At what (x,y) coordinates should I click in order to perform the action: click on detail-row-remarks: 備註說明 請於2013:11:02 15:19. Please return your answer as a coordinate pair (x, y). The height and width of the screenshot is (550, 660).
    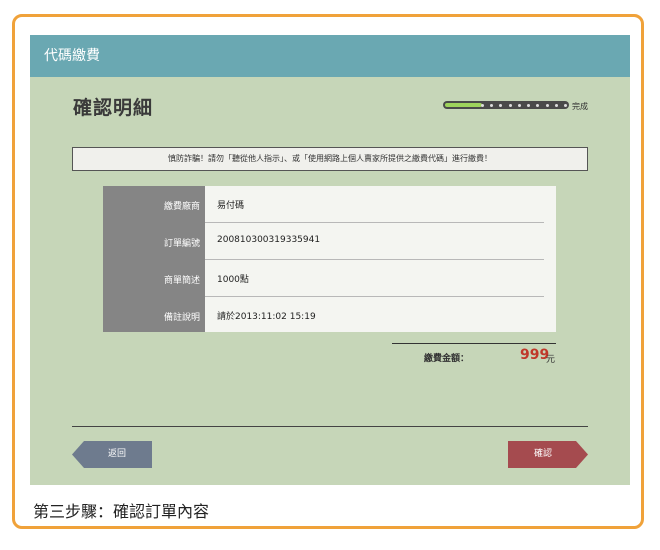
    Looking at the image, I should click on (329, 315).